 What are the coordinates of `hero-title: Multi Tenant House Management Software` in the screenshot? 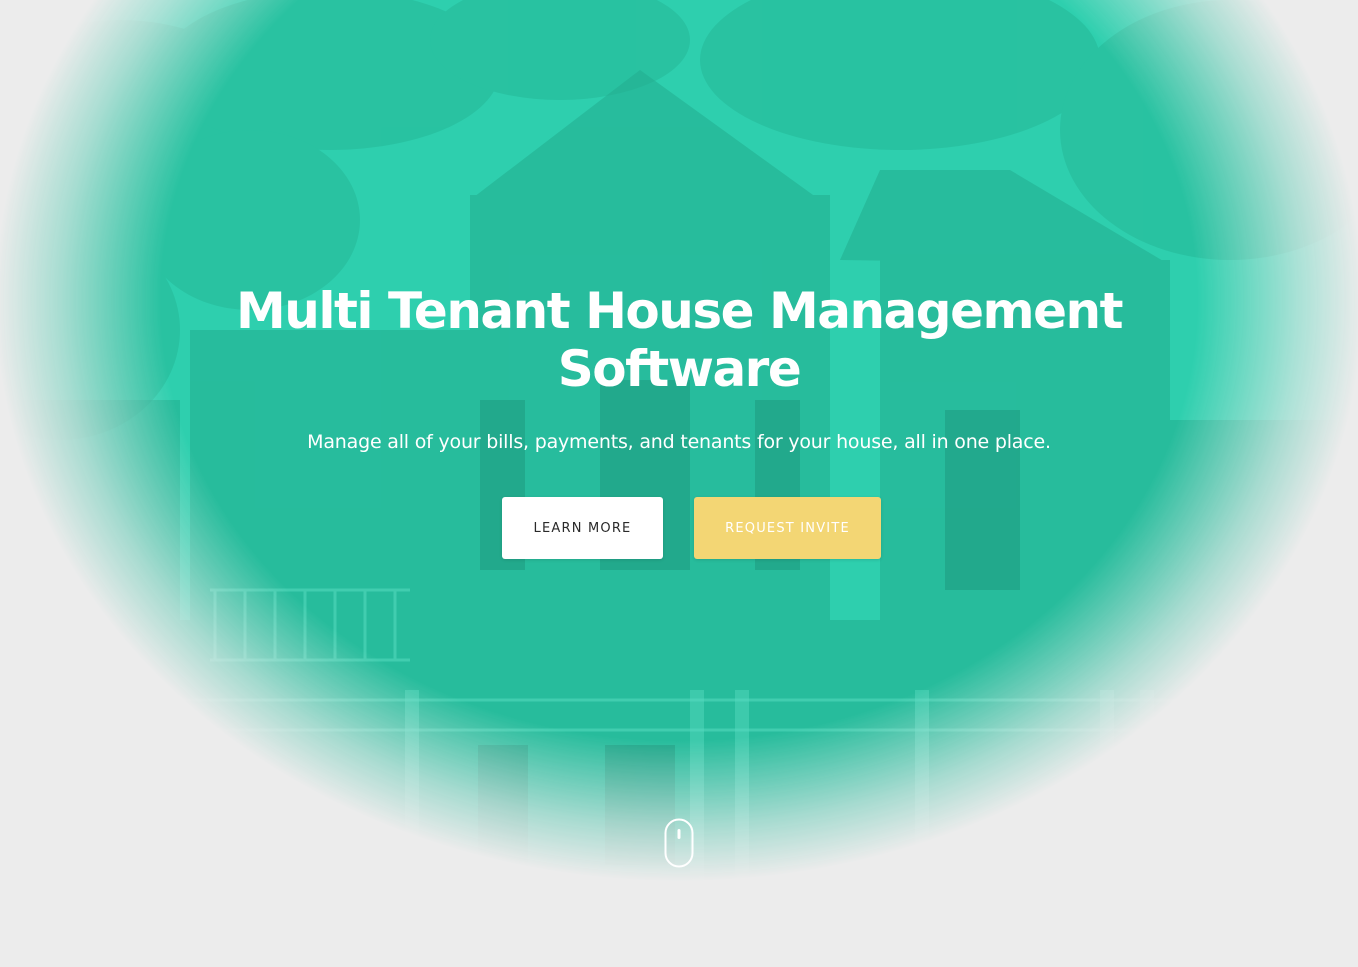 It's located at (679, 340).